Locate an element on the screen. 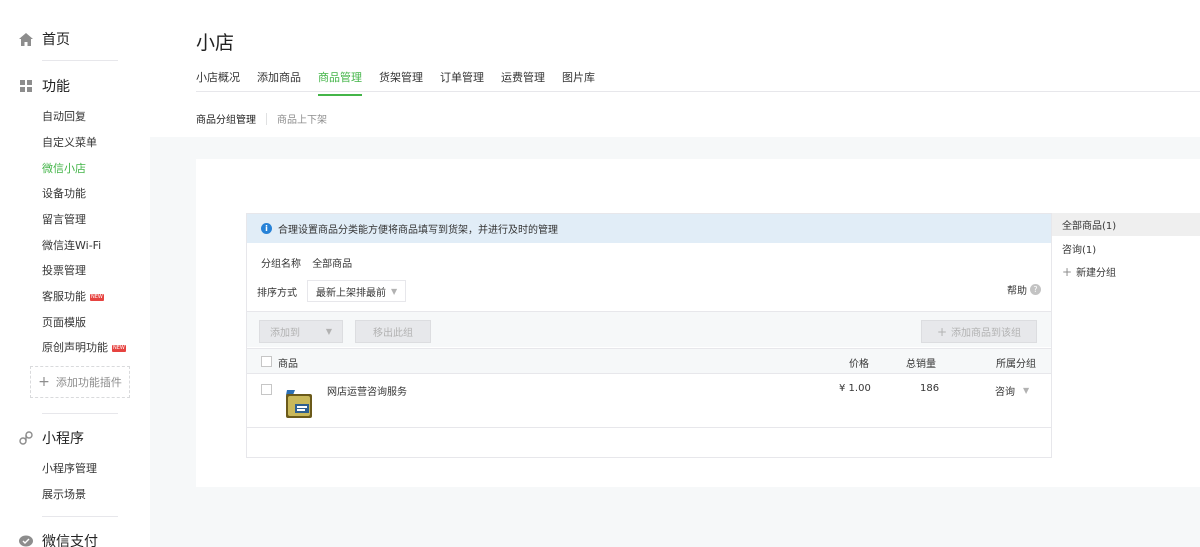 This screenshot has width=1200, height=547. tip-text: 合理设置商品分类能方便将商品填写到货架，并进行及时的管理 is located at coordinates (418, 230).